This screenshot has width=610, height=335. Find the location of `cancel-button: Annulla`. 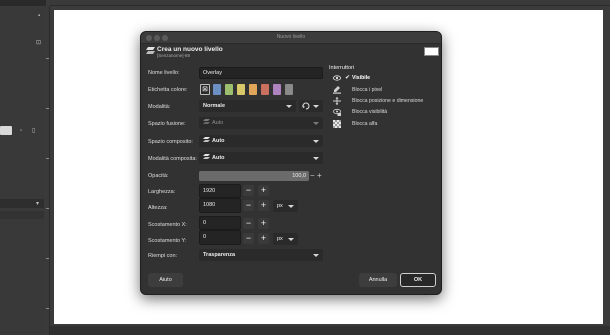

cancel-button: Annulla is located at coordinates (378, 280).